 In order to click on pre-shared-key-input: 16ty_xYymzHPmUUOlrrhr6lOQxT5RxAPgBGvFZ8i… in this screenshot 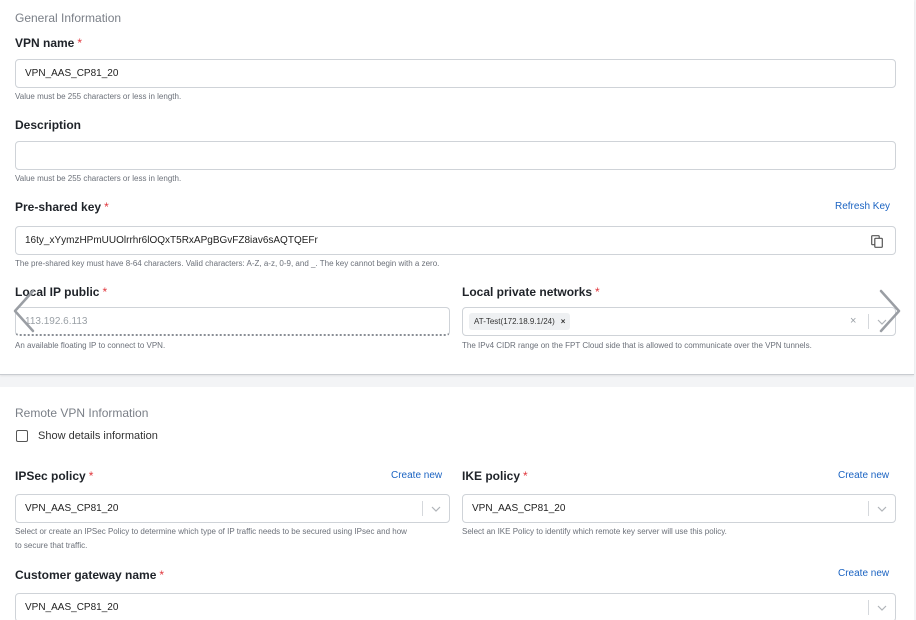, I will do `click(455, 240)`.